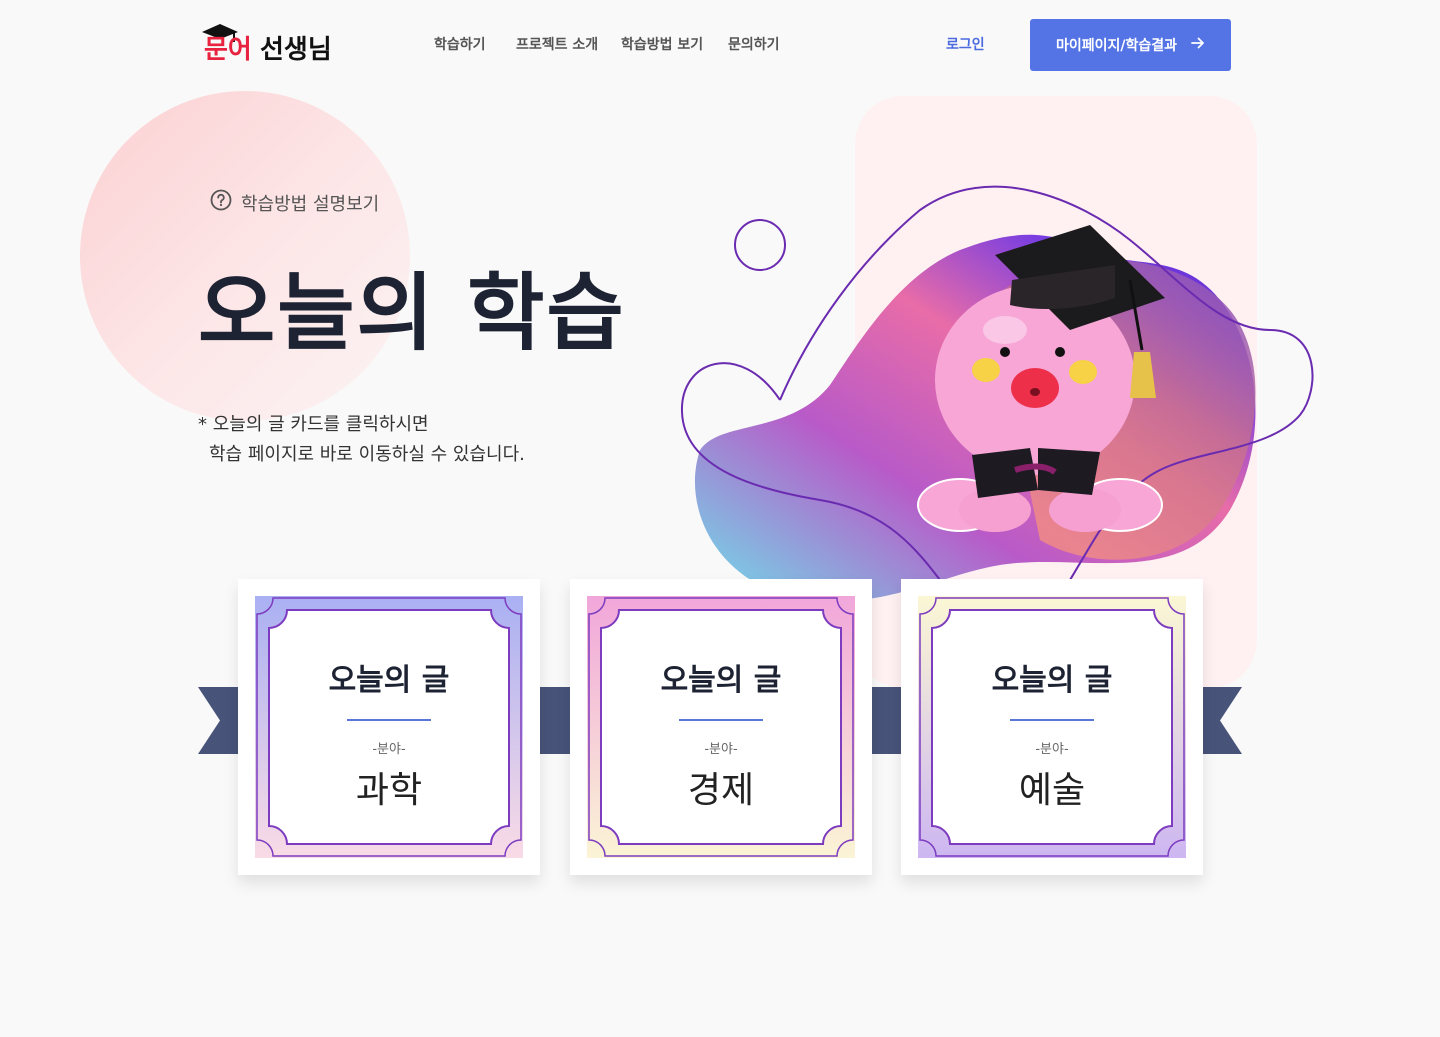 This screenshot has width=1440, height=1037. What do you see at coordinates (754, 44) in the screenshot?
I see `nav-contact: 문의하기` at bounding box center [754, 44].